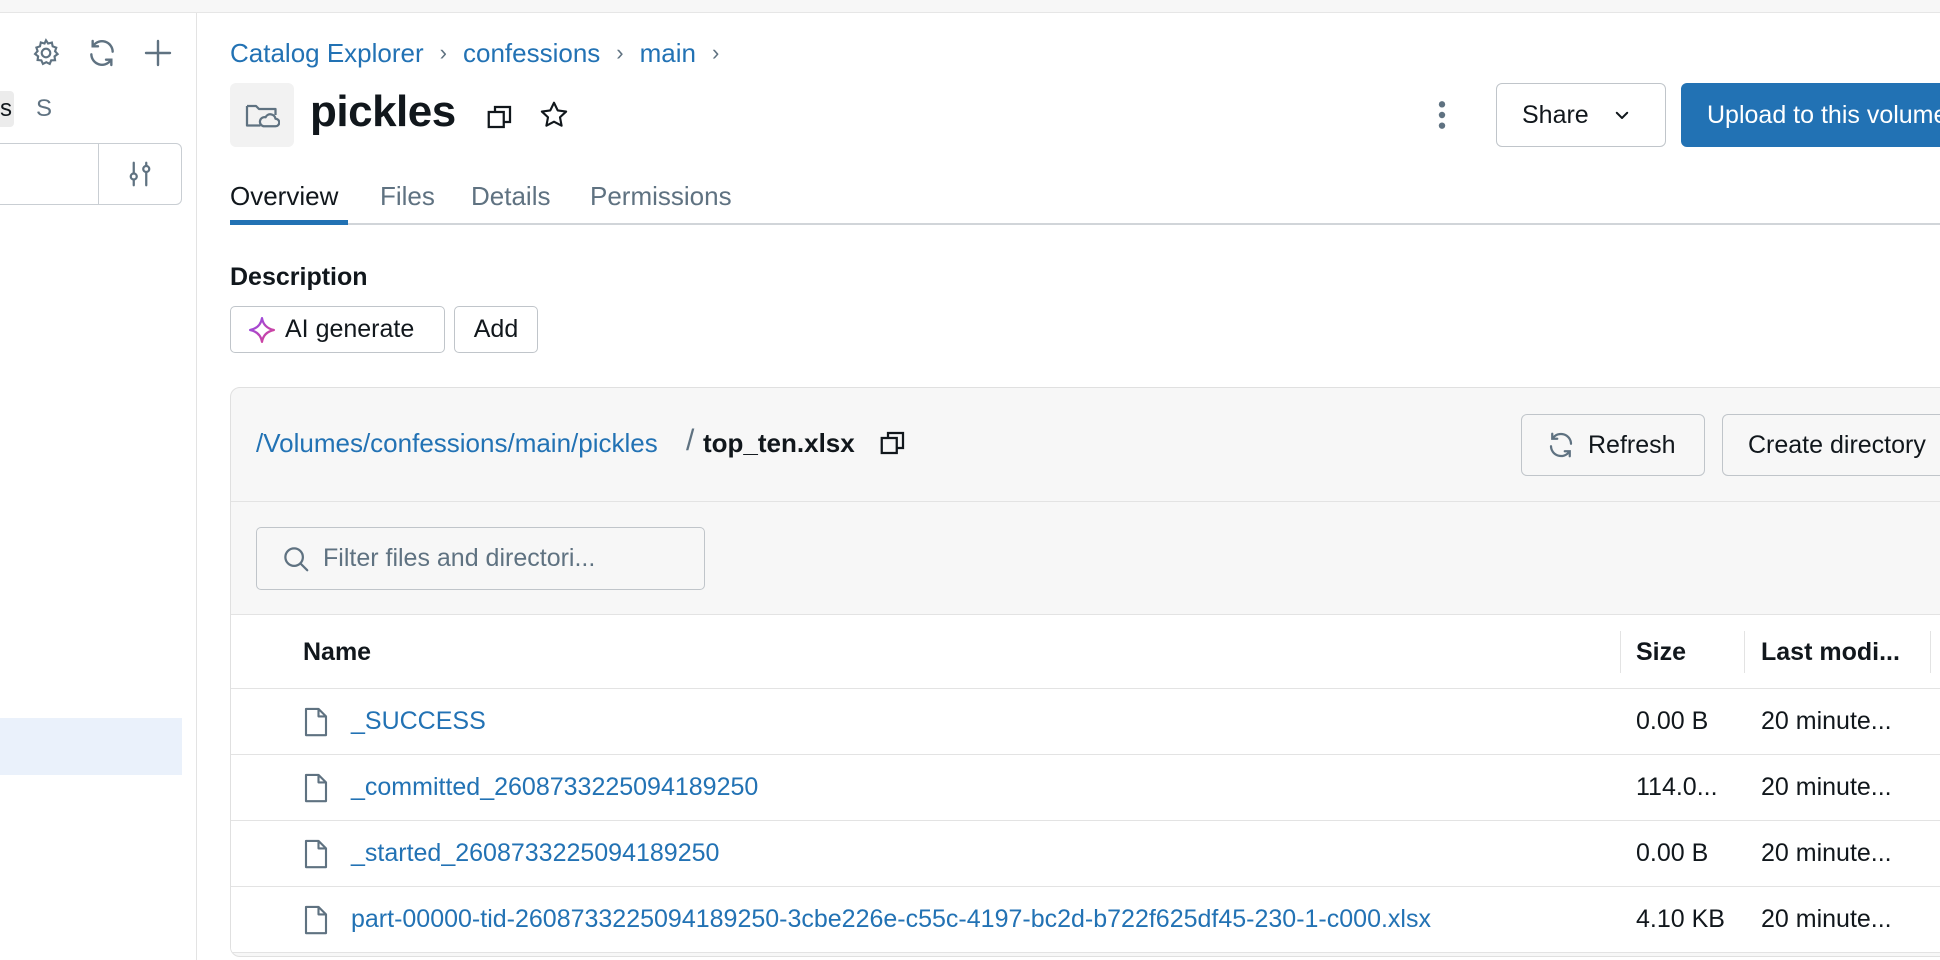 The height and width of the screenshot is (960, 1940). I want to click on sidebar-toolbar, so click(95, 53).